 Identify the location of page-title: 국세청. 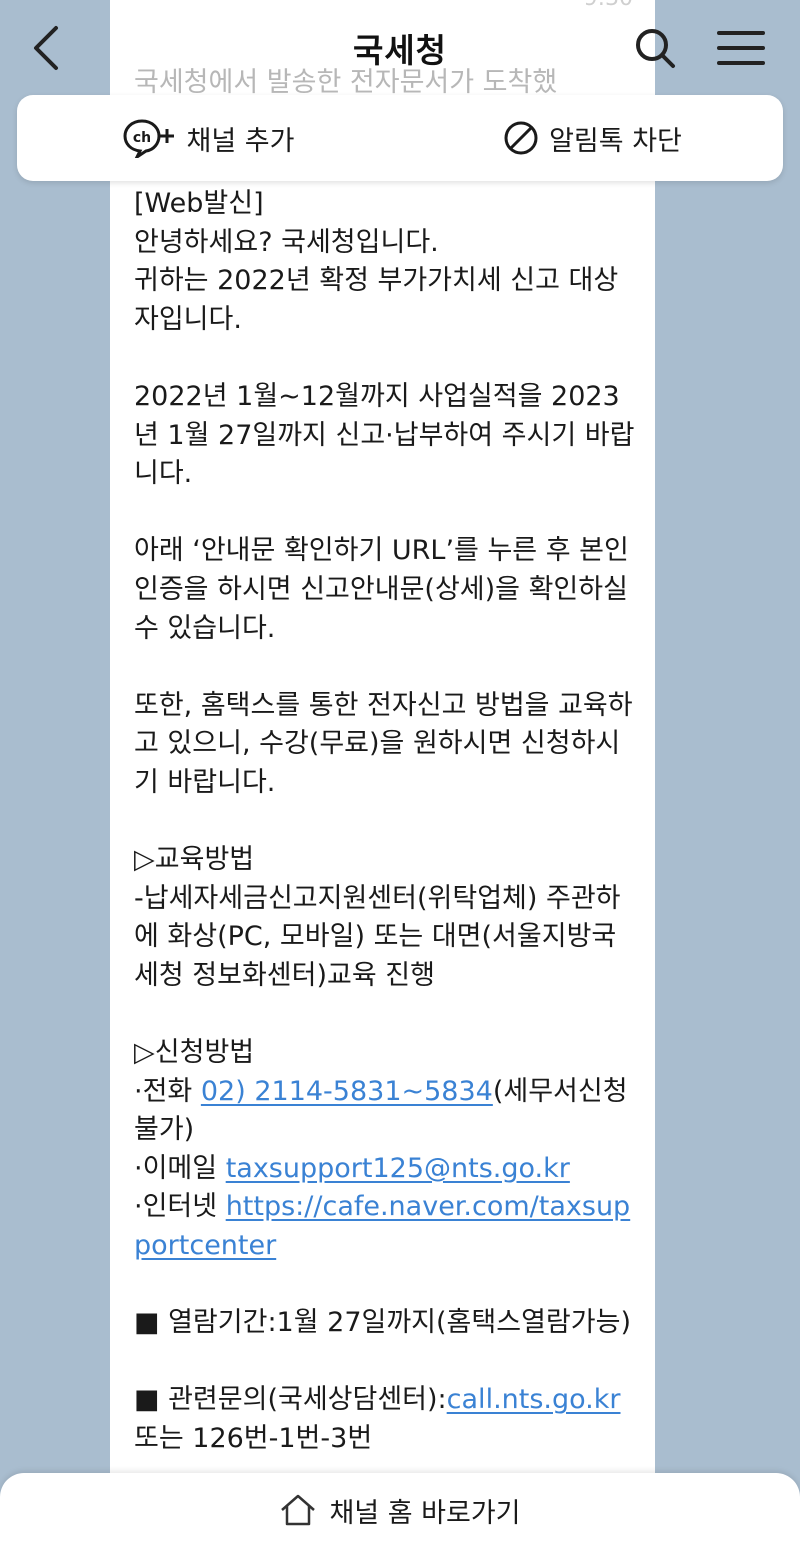
(400, 50).